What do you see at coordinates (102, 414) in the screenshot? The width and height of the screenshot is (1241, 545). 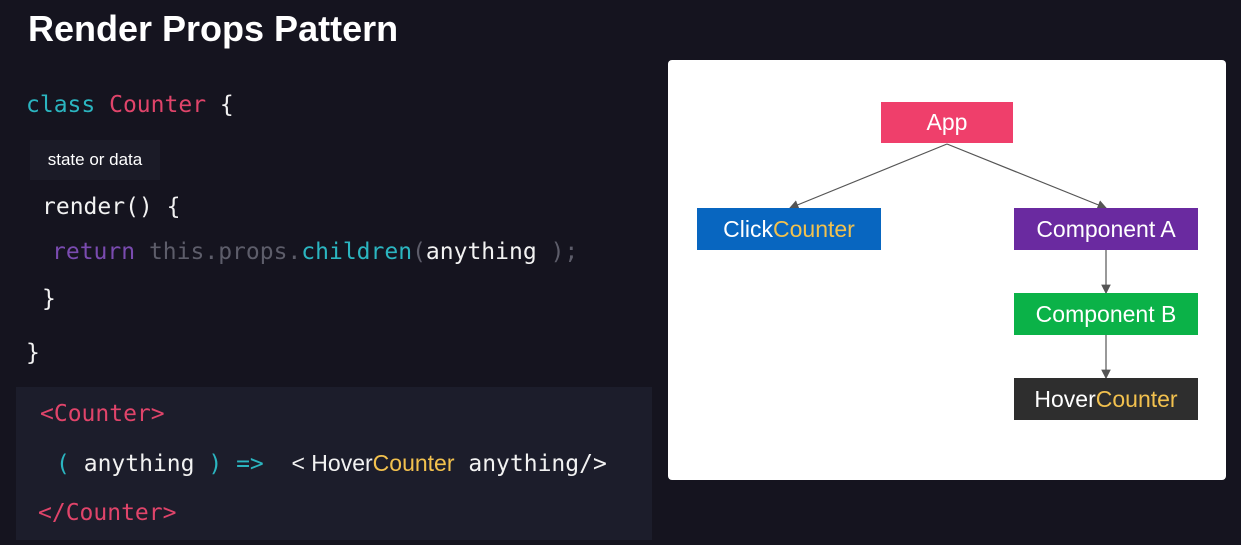 I see `usage-open-tag: <Counter>` at bounding box center [102, 414].